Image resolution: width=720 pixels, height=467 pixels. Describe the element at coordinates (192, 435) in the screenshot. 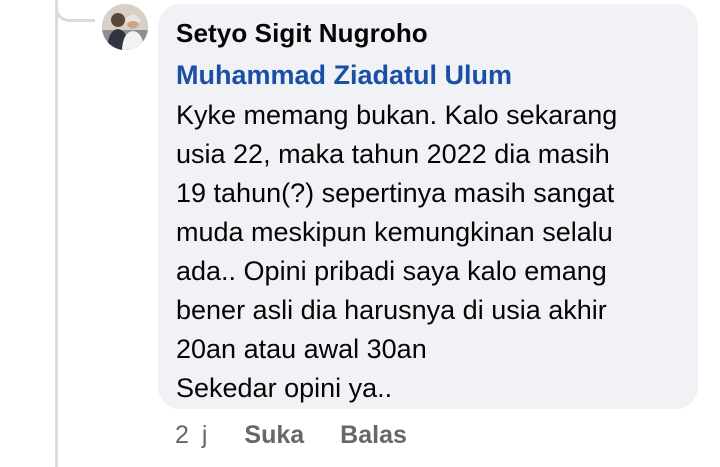

I see `comment-timestamp: 2 j` at that location.